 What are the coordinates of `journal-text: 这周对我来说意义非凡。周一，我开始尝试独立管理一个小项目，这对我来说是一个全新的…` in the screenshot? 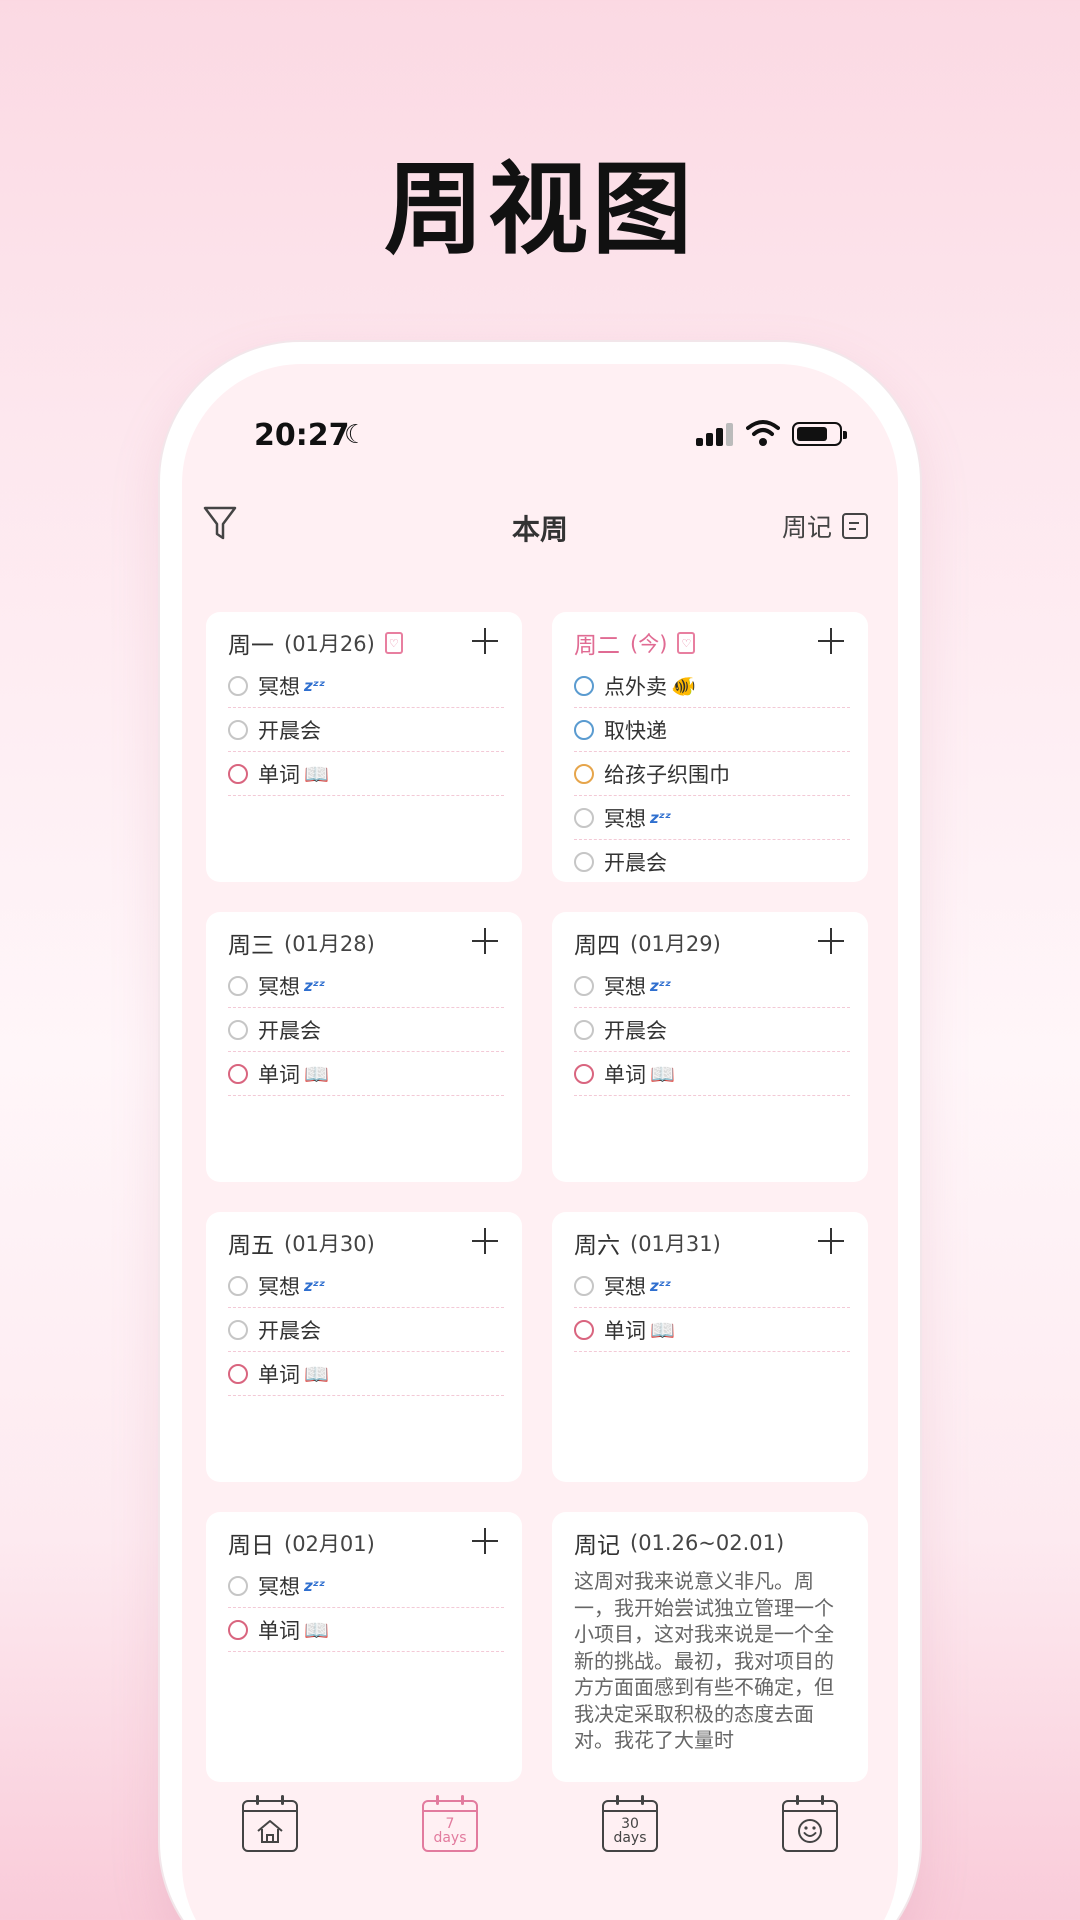 It's located at (704, 1660).